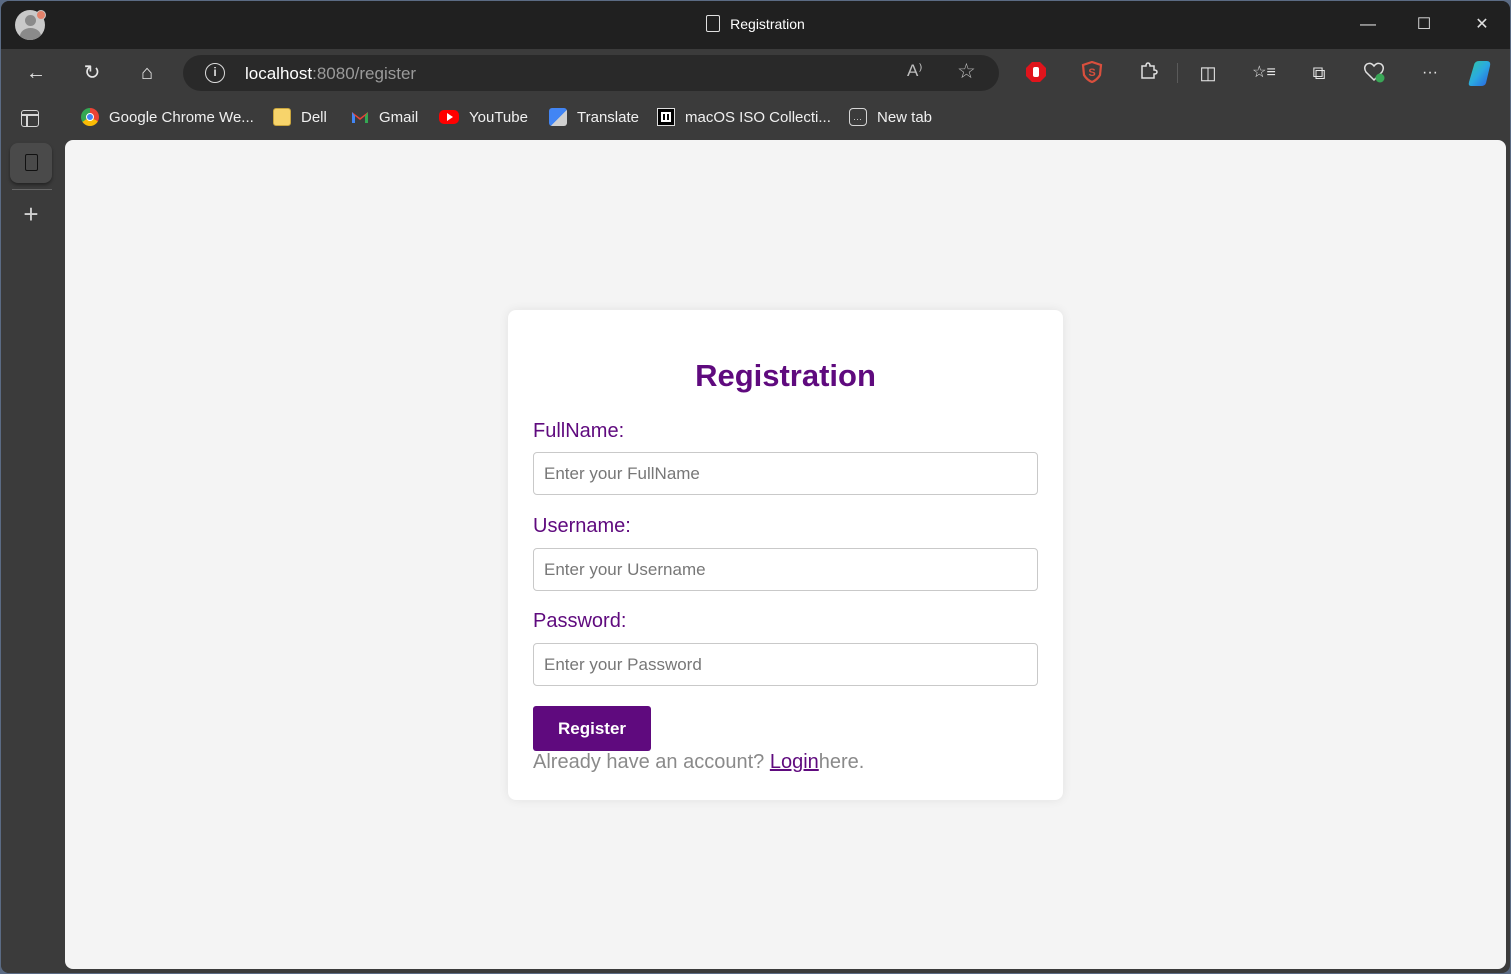 Image resolution: width=1511 pixels, height=974 pixels. I want to click on address-bar: i localhost:8080/register A⁾ ☆, so click(591, 73).